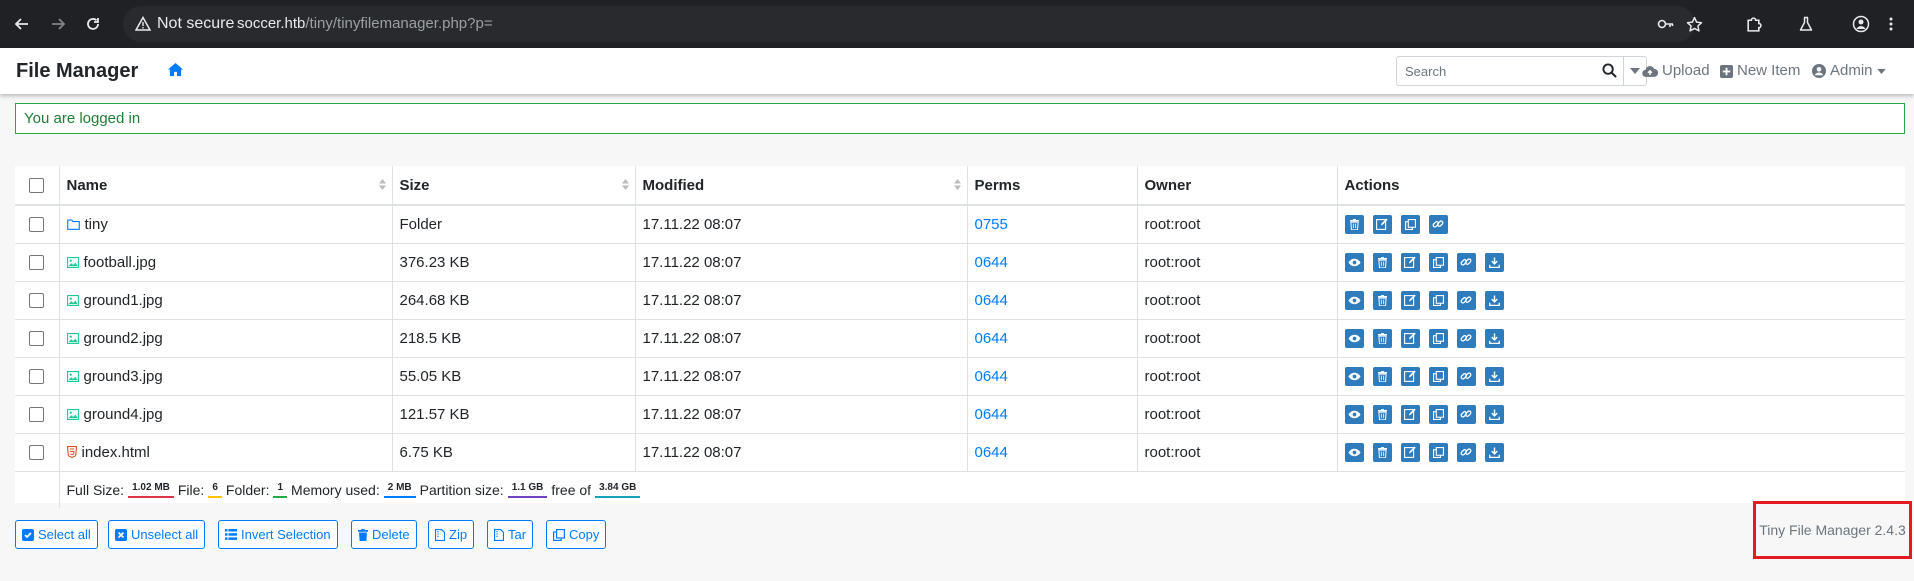  What do you see at coordinates (510, 534) in the screenshot?
I see `tar-button: Tar` at bounding box center [510, 534].